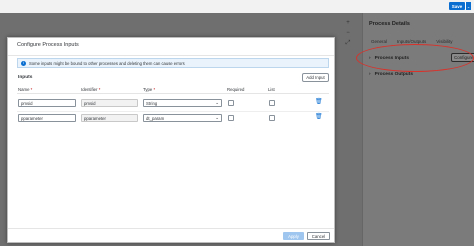 The width and height of the screenshot is (474, 246). Describe the element at coordinates (393, 74) in the screenshot. I see `section-label: Process Outputs` at that location.